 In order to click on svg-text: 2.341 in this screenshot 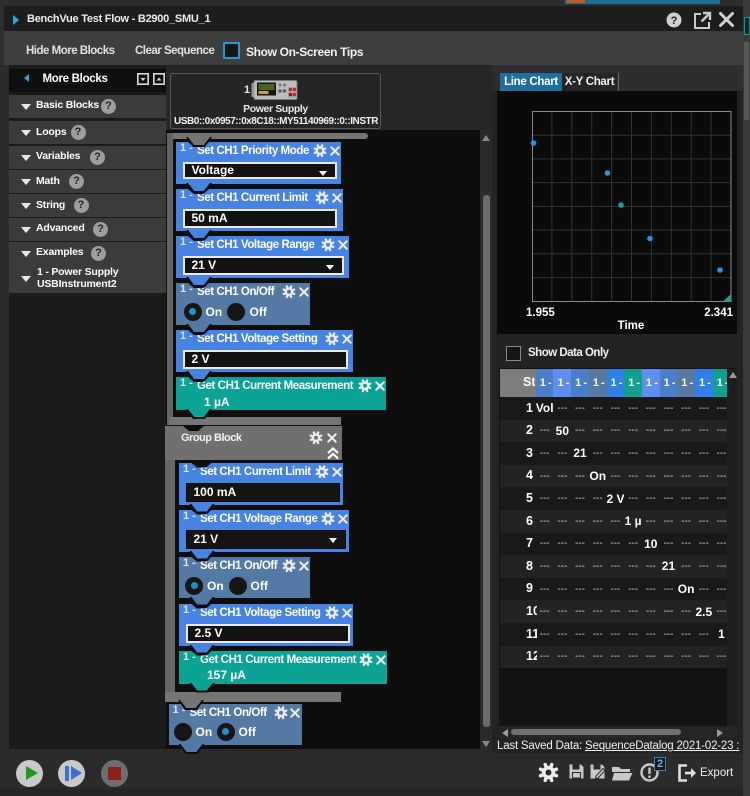, I will do `click(718, 313)`.